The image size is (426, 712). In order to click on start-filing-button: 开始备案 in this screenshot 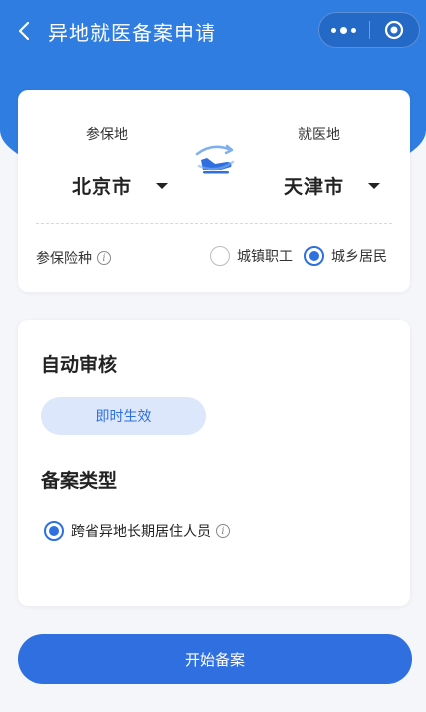, I will do `click(215, 659)`.